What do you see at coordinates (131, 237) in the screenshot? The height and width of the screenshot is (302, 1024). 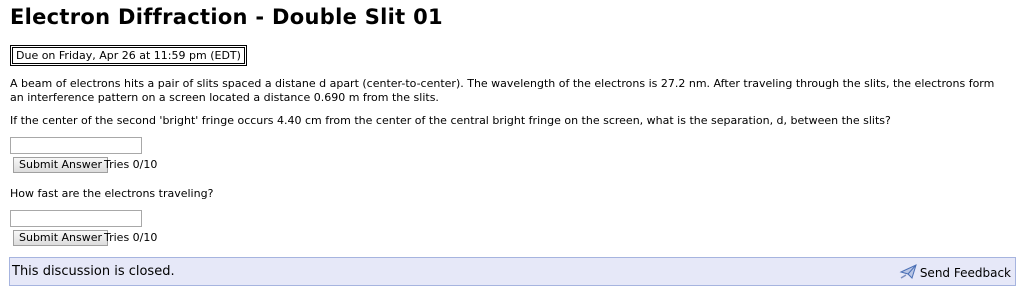 I see `tries-counter-2: Tries 0/10` at bounding box center [131, 237].